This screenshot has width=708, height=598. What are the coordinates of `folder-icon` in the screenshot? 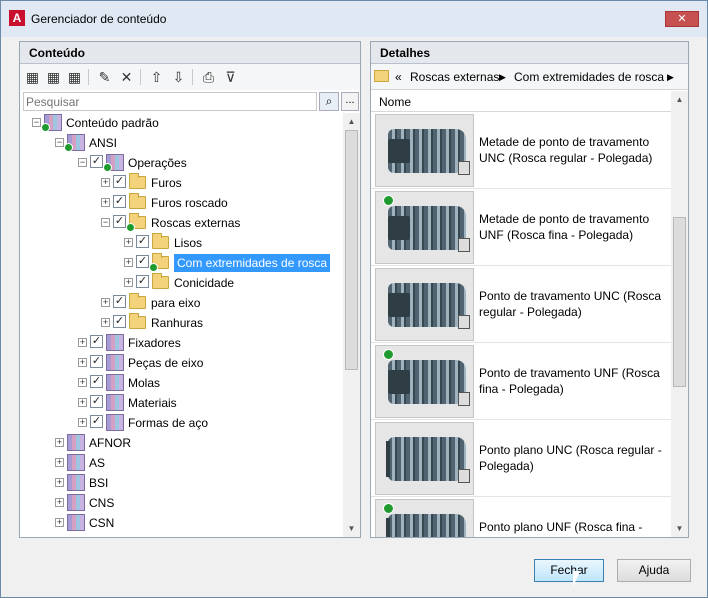 It's located at (381, 76).